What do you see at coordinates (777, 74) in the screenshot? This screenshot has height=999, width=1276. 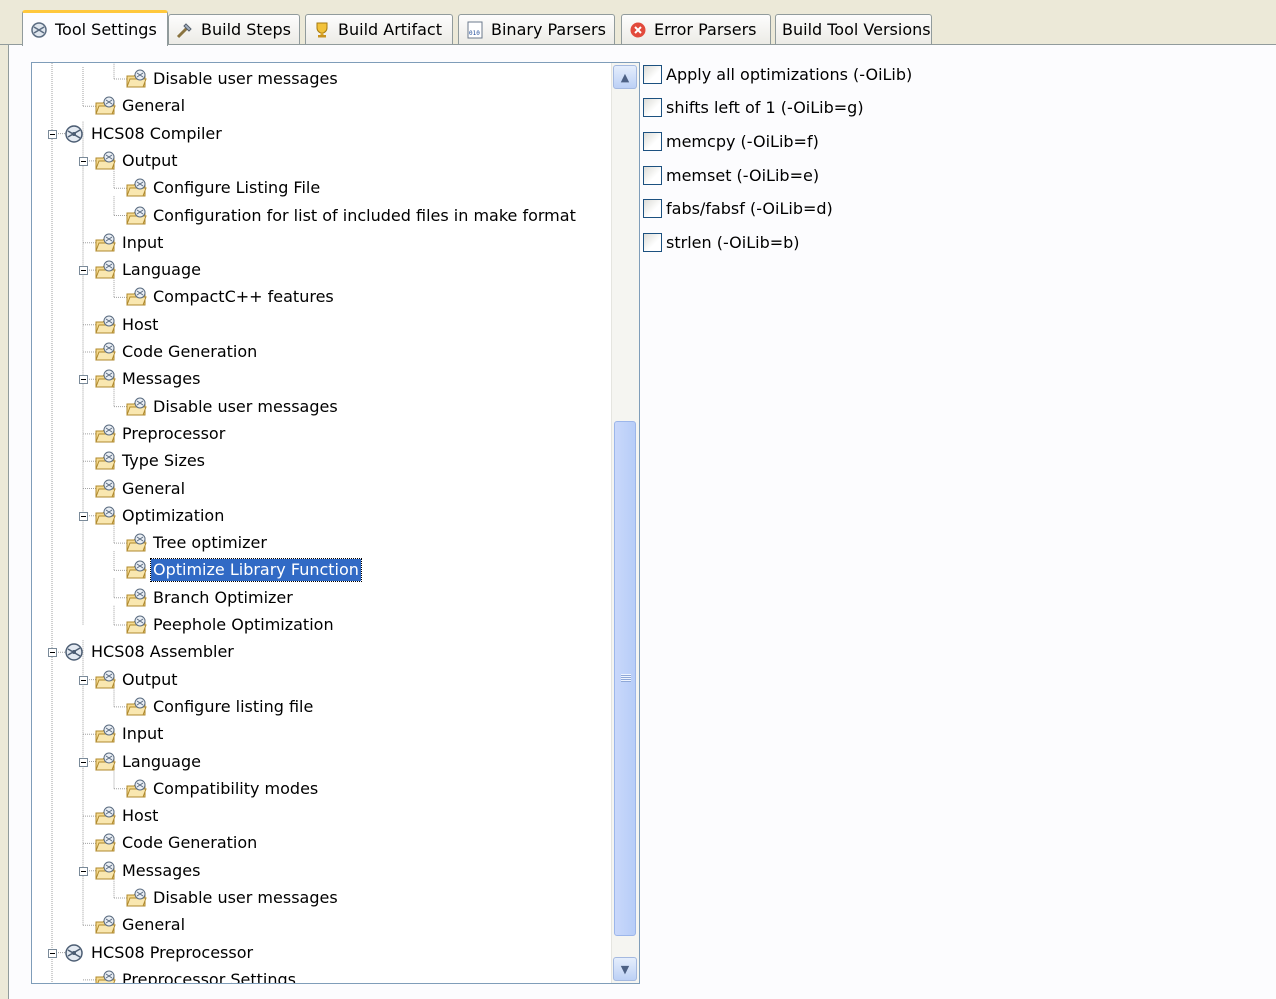 I see `option-checkbox-row: Apply all optimizations (-OiLib)` at bounding box center [777, 74].